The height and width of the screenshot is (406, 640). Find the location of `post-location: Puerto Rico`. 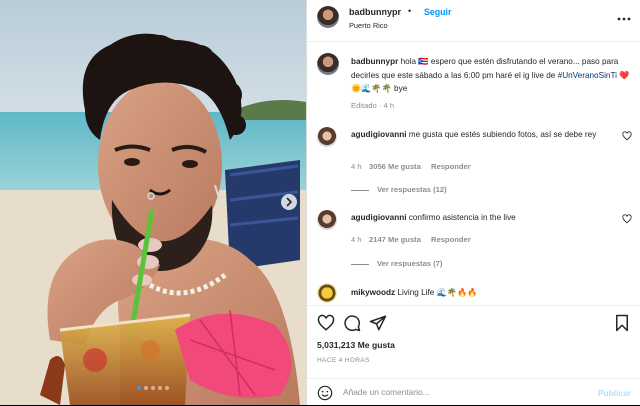

post-location: Puerto Rico is located at coordinates (368, 25).